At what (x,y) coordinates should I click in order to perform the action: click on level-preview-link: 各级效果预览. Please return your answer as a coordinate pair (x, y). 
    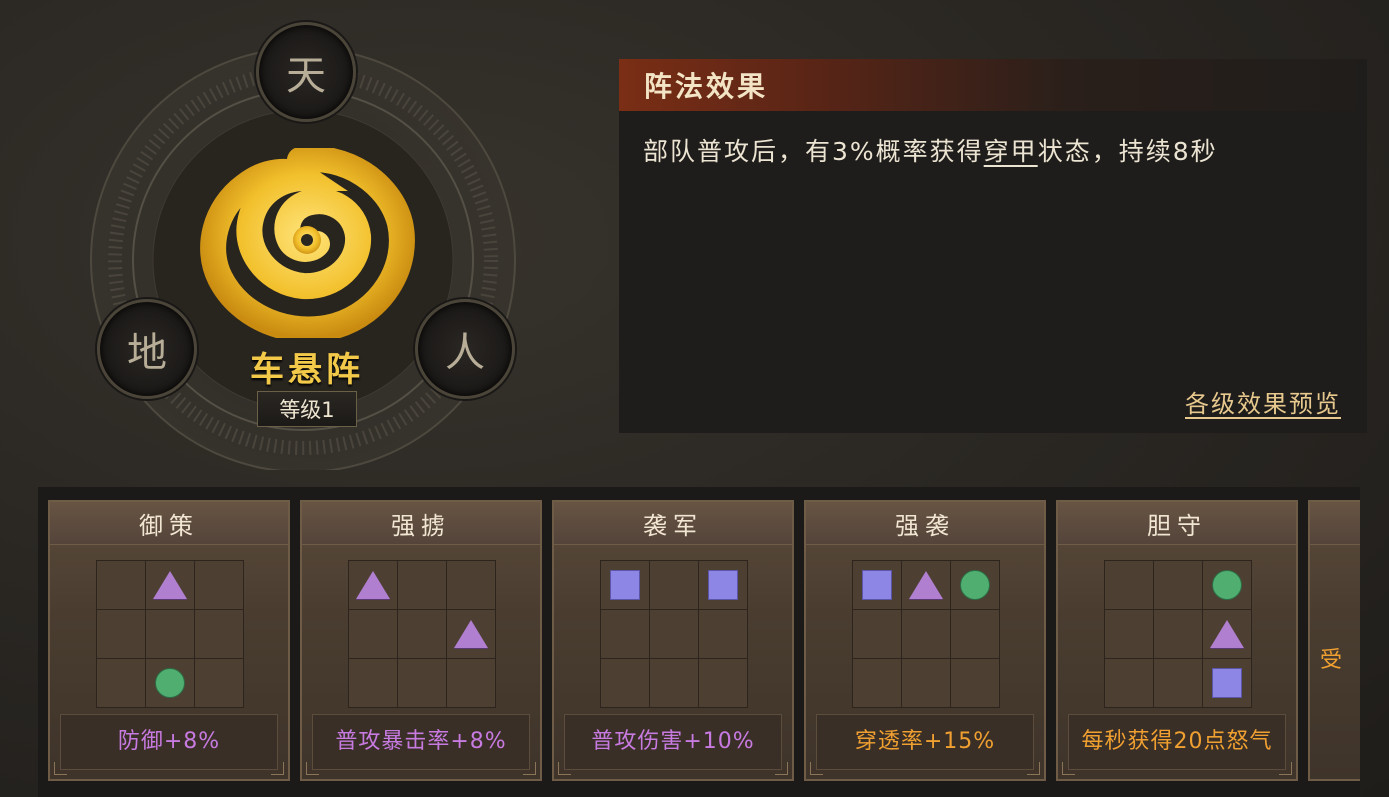
    Looking at the image, I should click on (1263, 401).